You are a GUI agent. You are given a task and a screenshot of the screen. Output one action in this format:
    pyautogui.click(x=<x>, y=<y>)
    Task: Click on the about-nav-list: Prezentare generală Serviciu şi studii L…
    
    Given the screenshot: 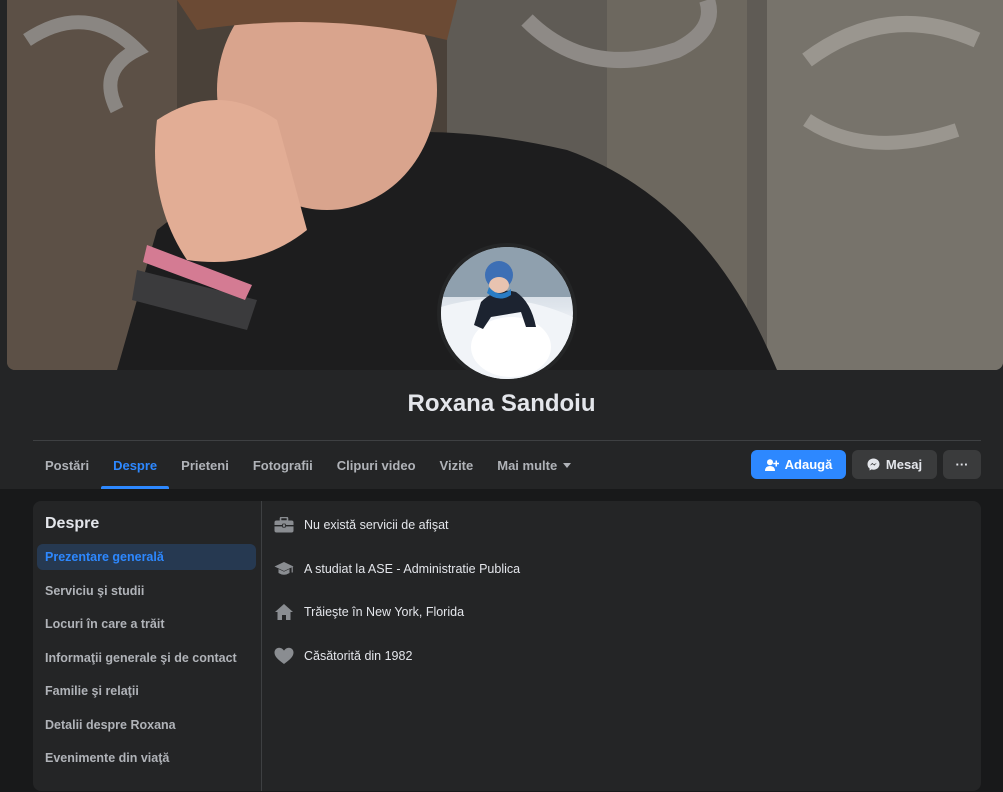 What is the action you would take?
    pyautogui.click(x=146, y=661)
    